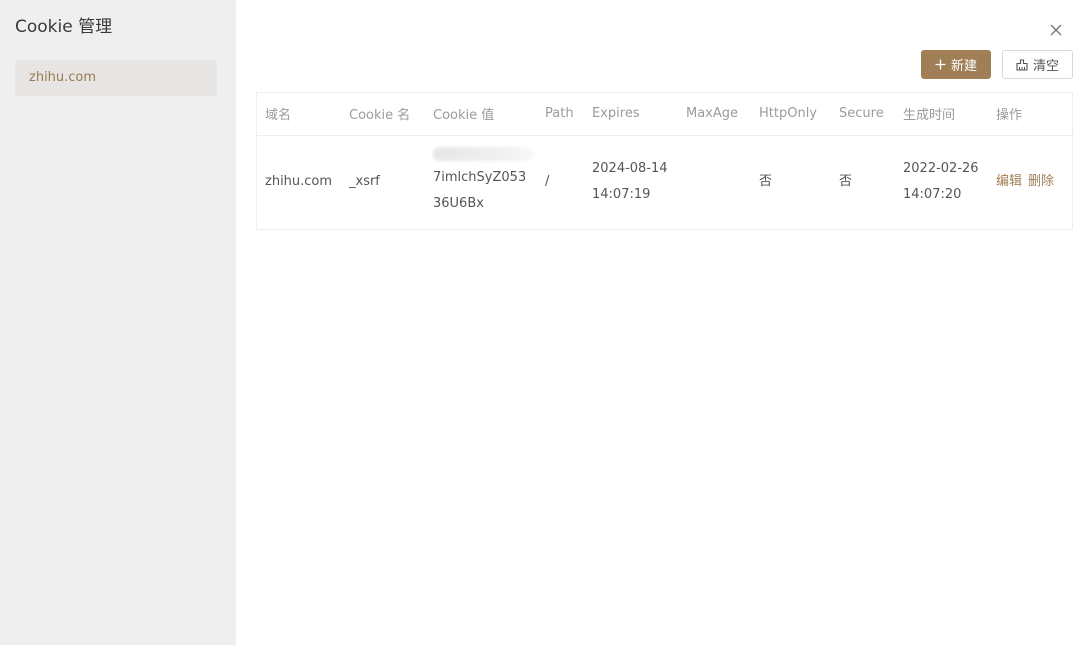 This screenshot has height=645, width=1080. What do you see at coordinates (64, 27) in the screenshot?
I see `sidebar-title: Cookie 管理` at bounding box center [64, 27].